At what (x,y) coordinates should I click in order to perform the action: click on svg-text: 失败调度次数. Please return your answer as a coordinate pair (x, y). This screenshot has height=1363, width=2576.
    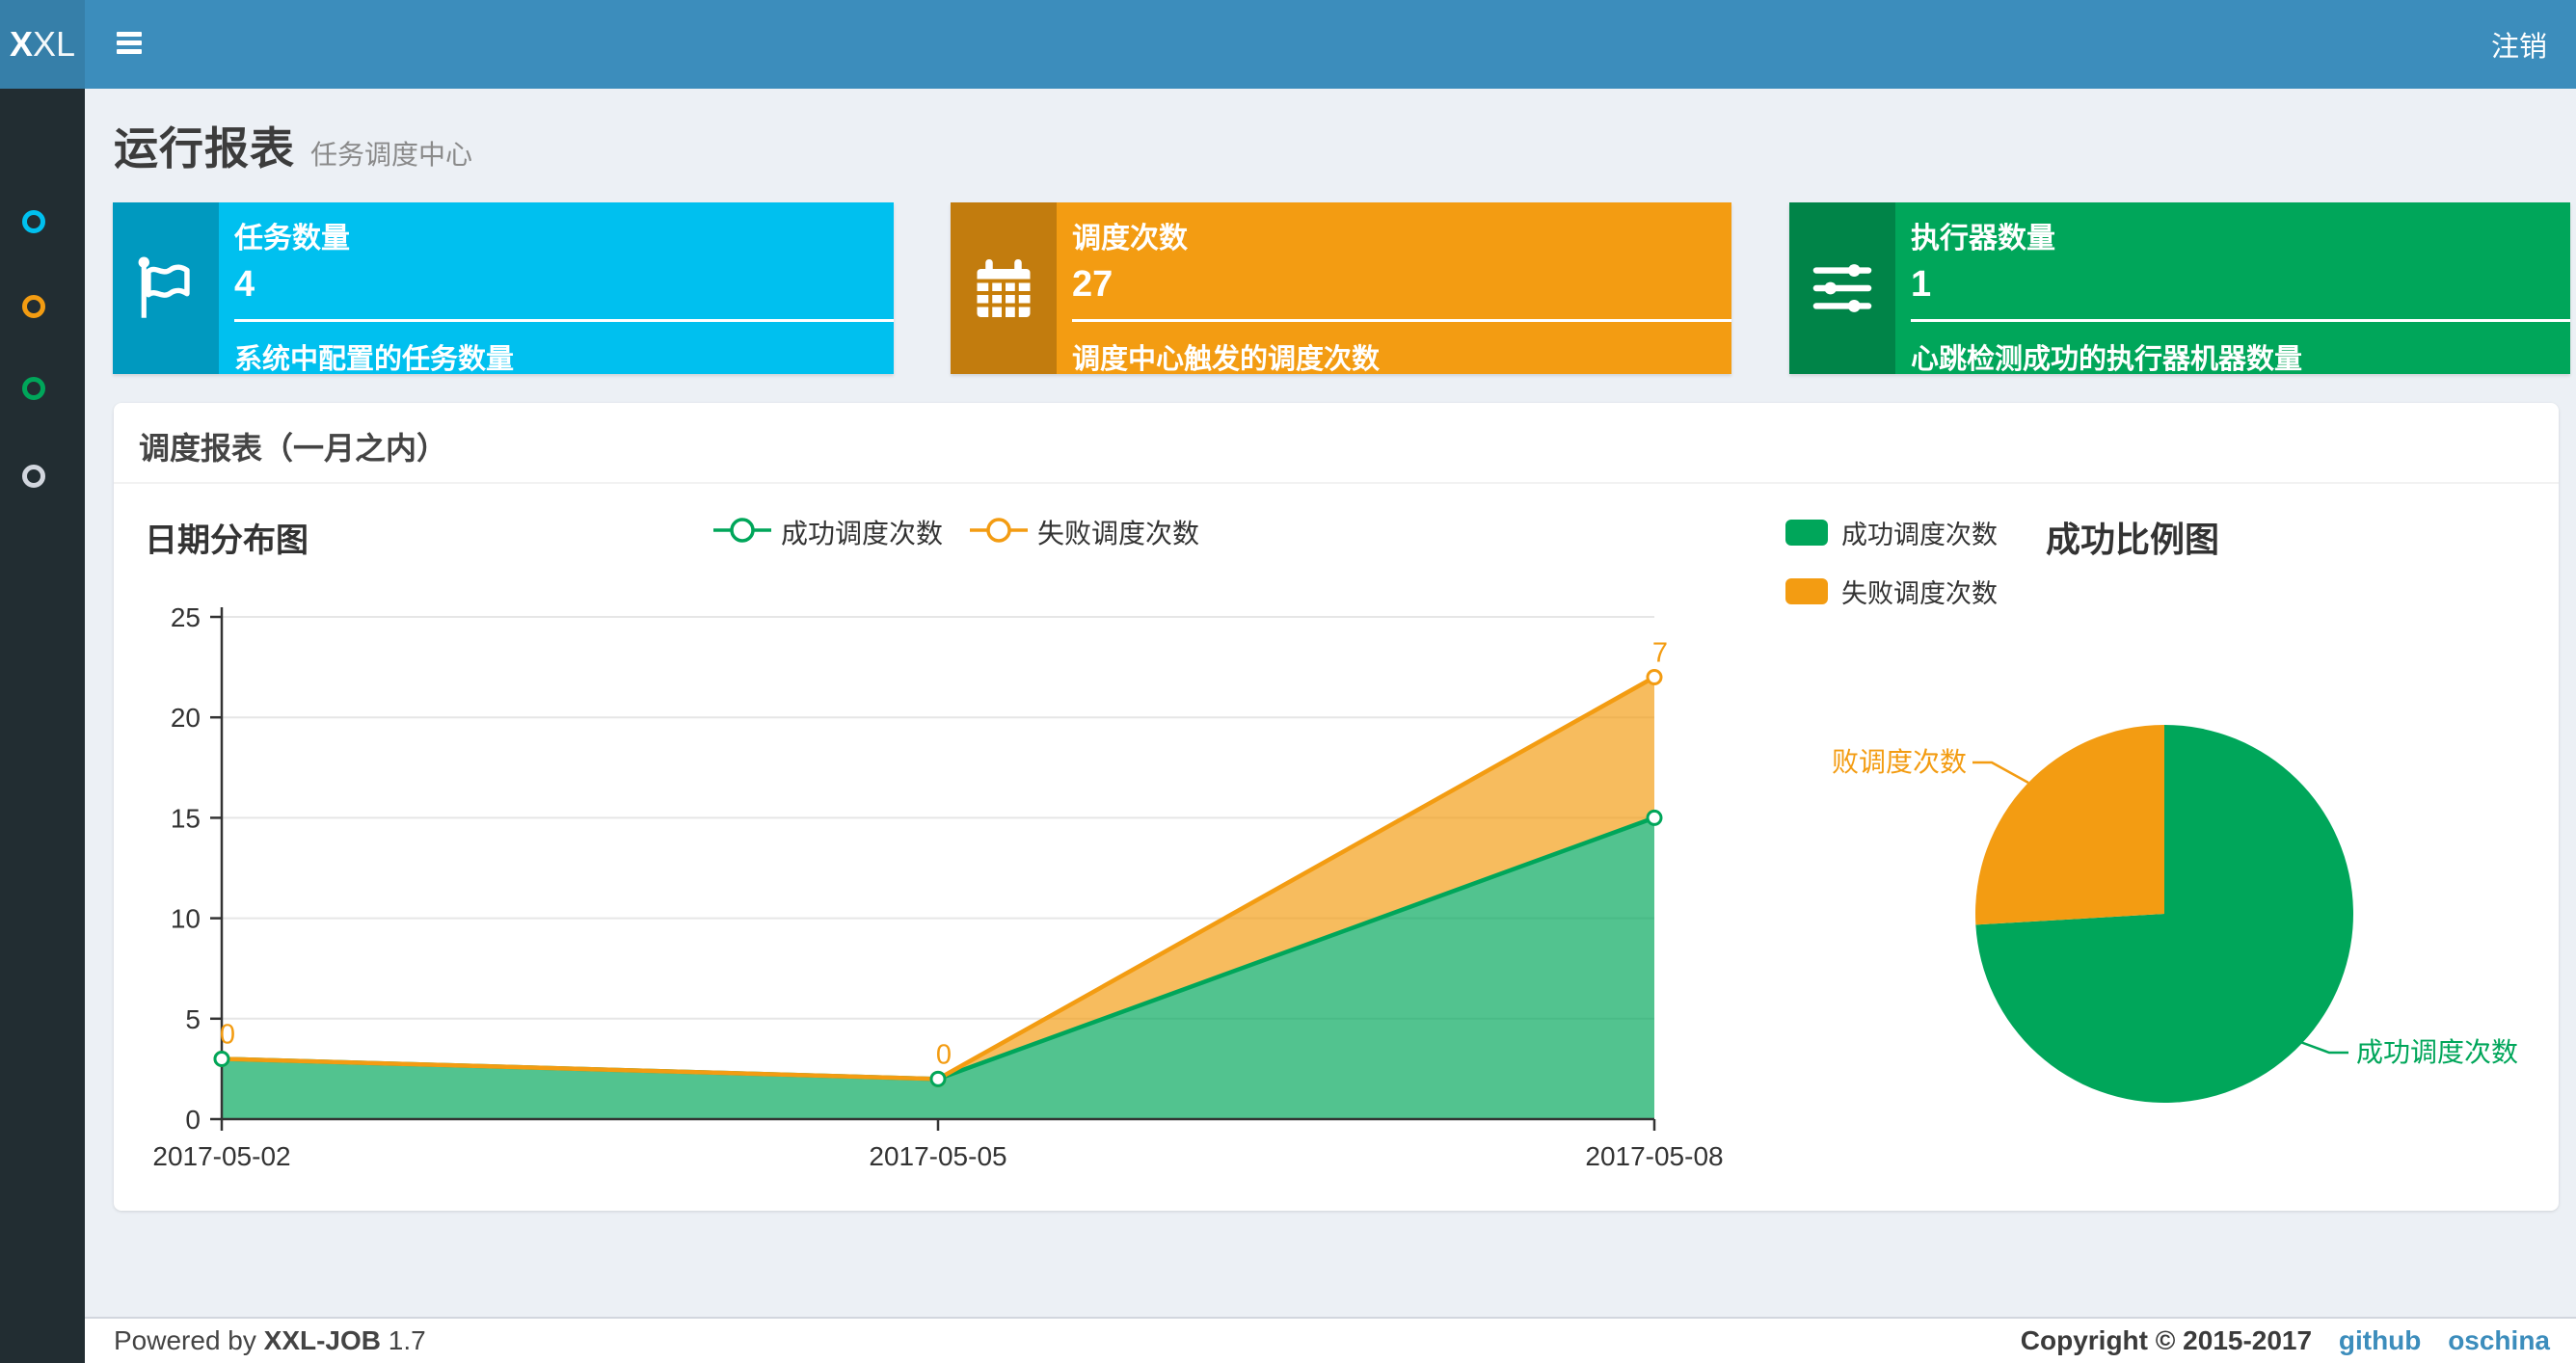
    Looking at the image, I should click on (1900, 762).